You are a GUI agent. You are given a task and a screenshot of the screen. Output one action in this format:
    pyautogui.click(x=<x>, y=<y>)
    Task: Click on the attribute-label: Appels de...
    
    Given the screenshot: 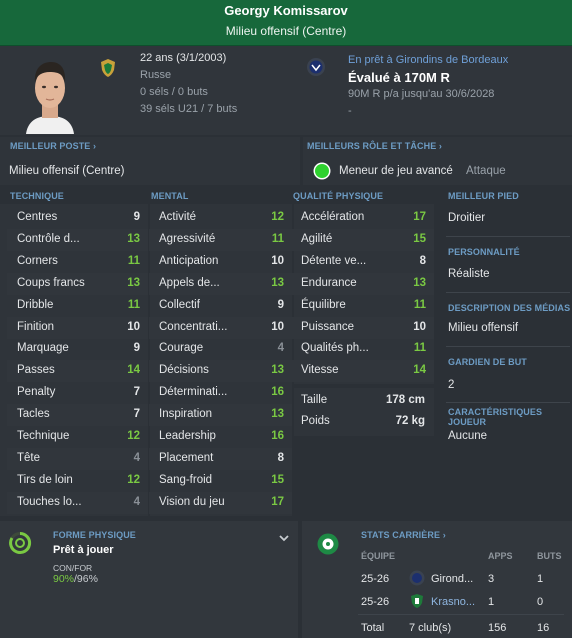 What is the action you would take?
    pyautogui.click(x=189, y=282)
    